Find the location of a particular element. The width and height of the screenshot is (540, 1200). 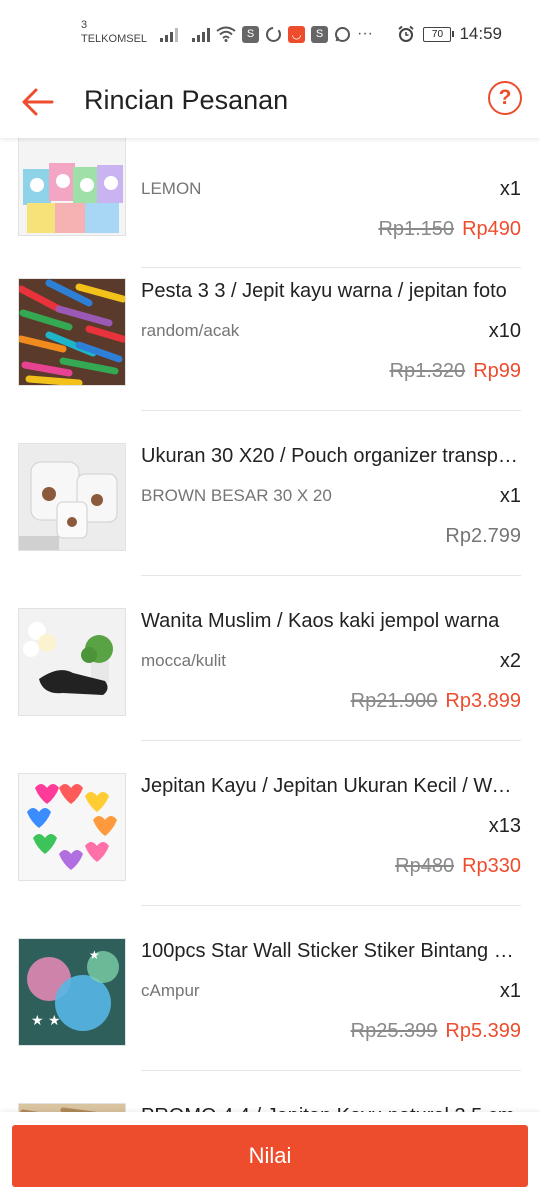

battery-icon: 70 is located at coordinates (439, 34).